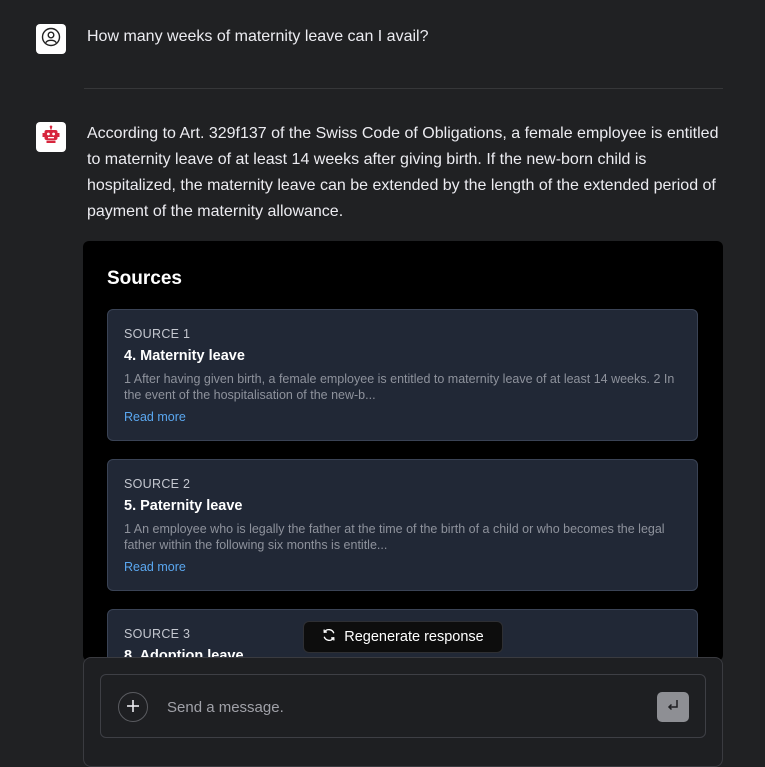 Image resolution: width=765 pixels, height=767 pixels. I want to click on plus-icon, so click(133, 707).